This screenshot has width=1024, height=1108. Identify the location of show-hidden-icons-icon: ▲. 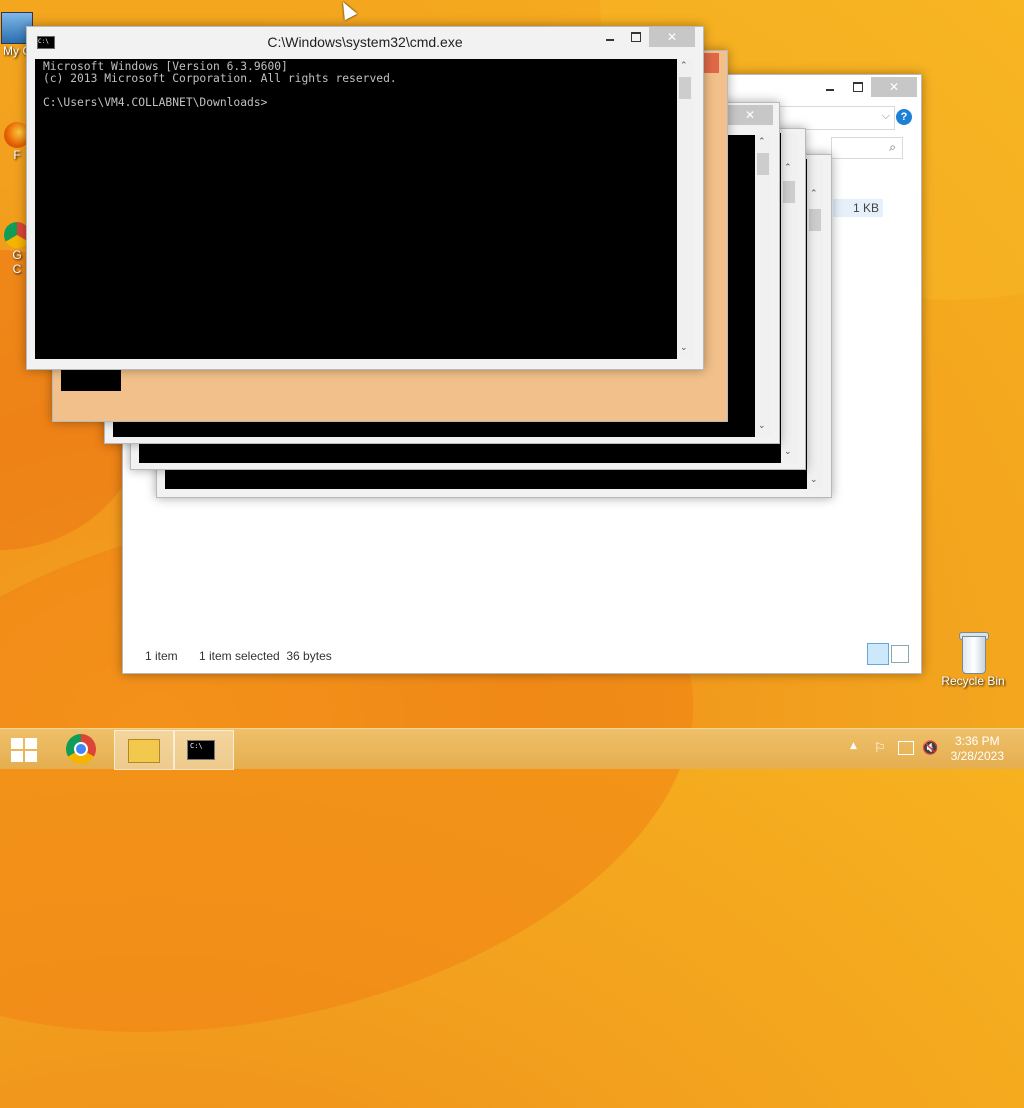
(858, 749).